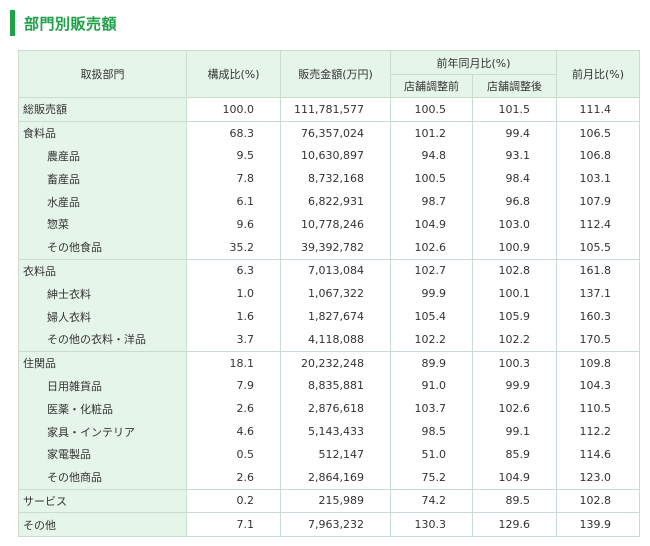  Describe the element at coordinates (102, 477) in the screenshot. I see `row-label: その他商品` at that location.